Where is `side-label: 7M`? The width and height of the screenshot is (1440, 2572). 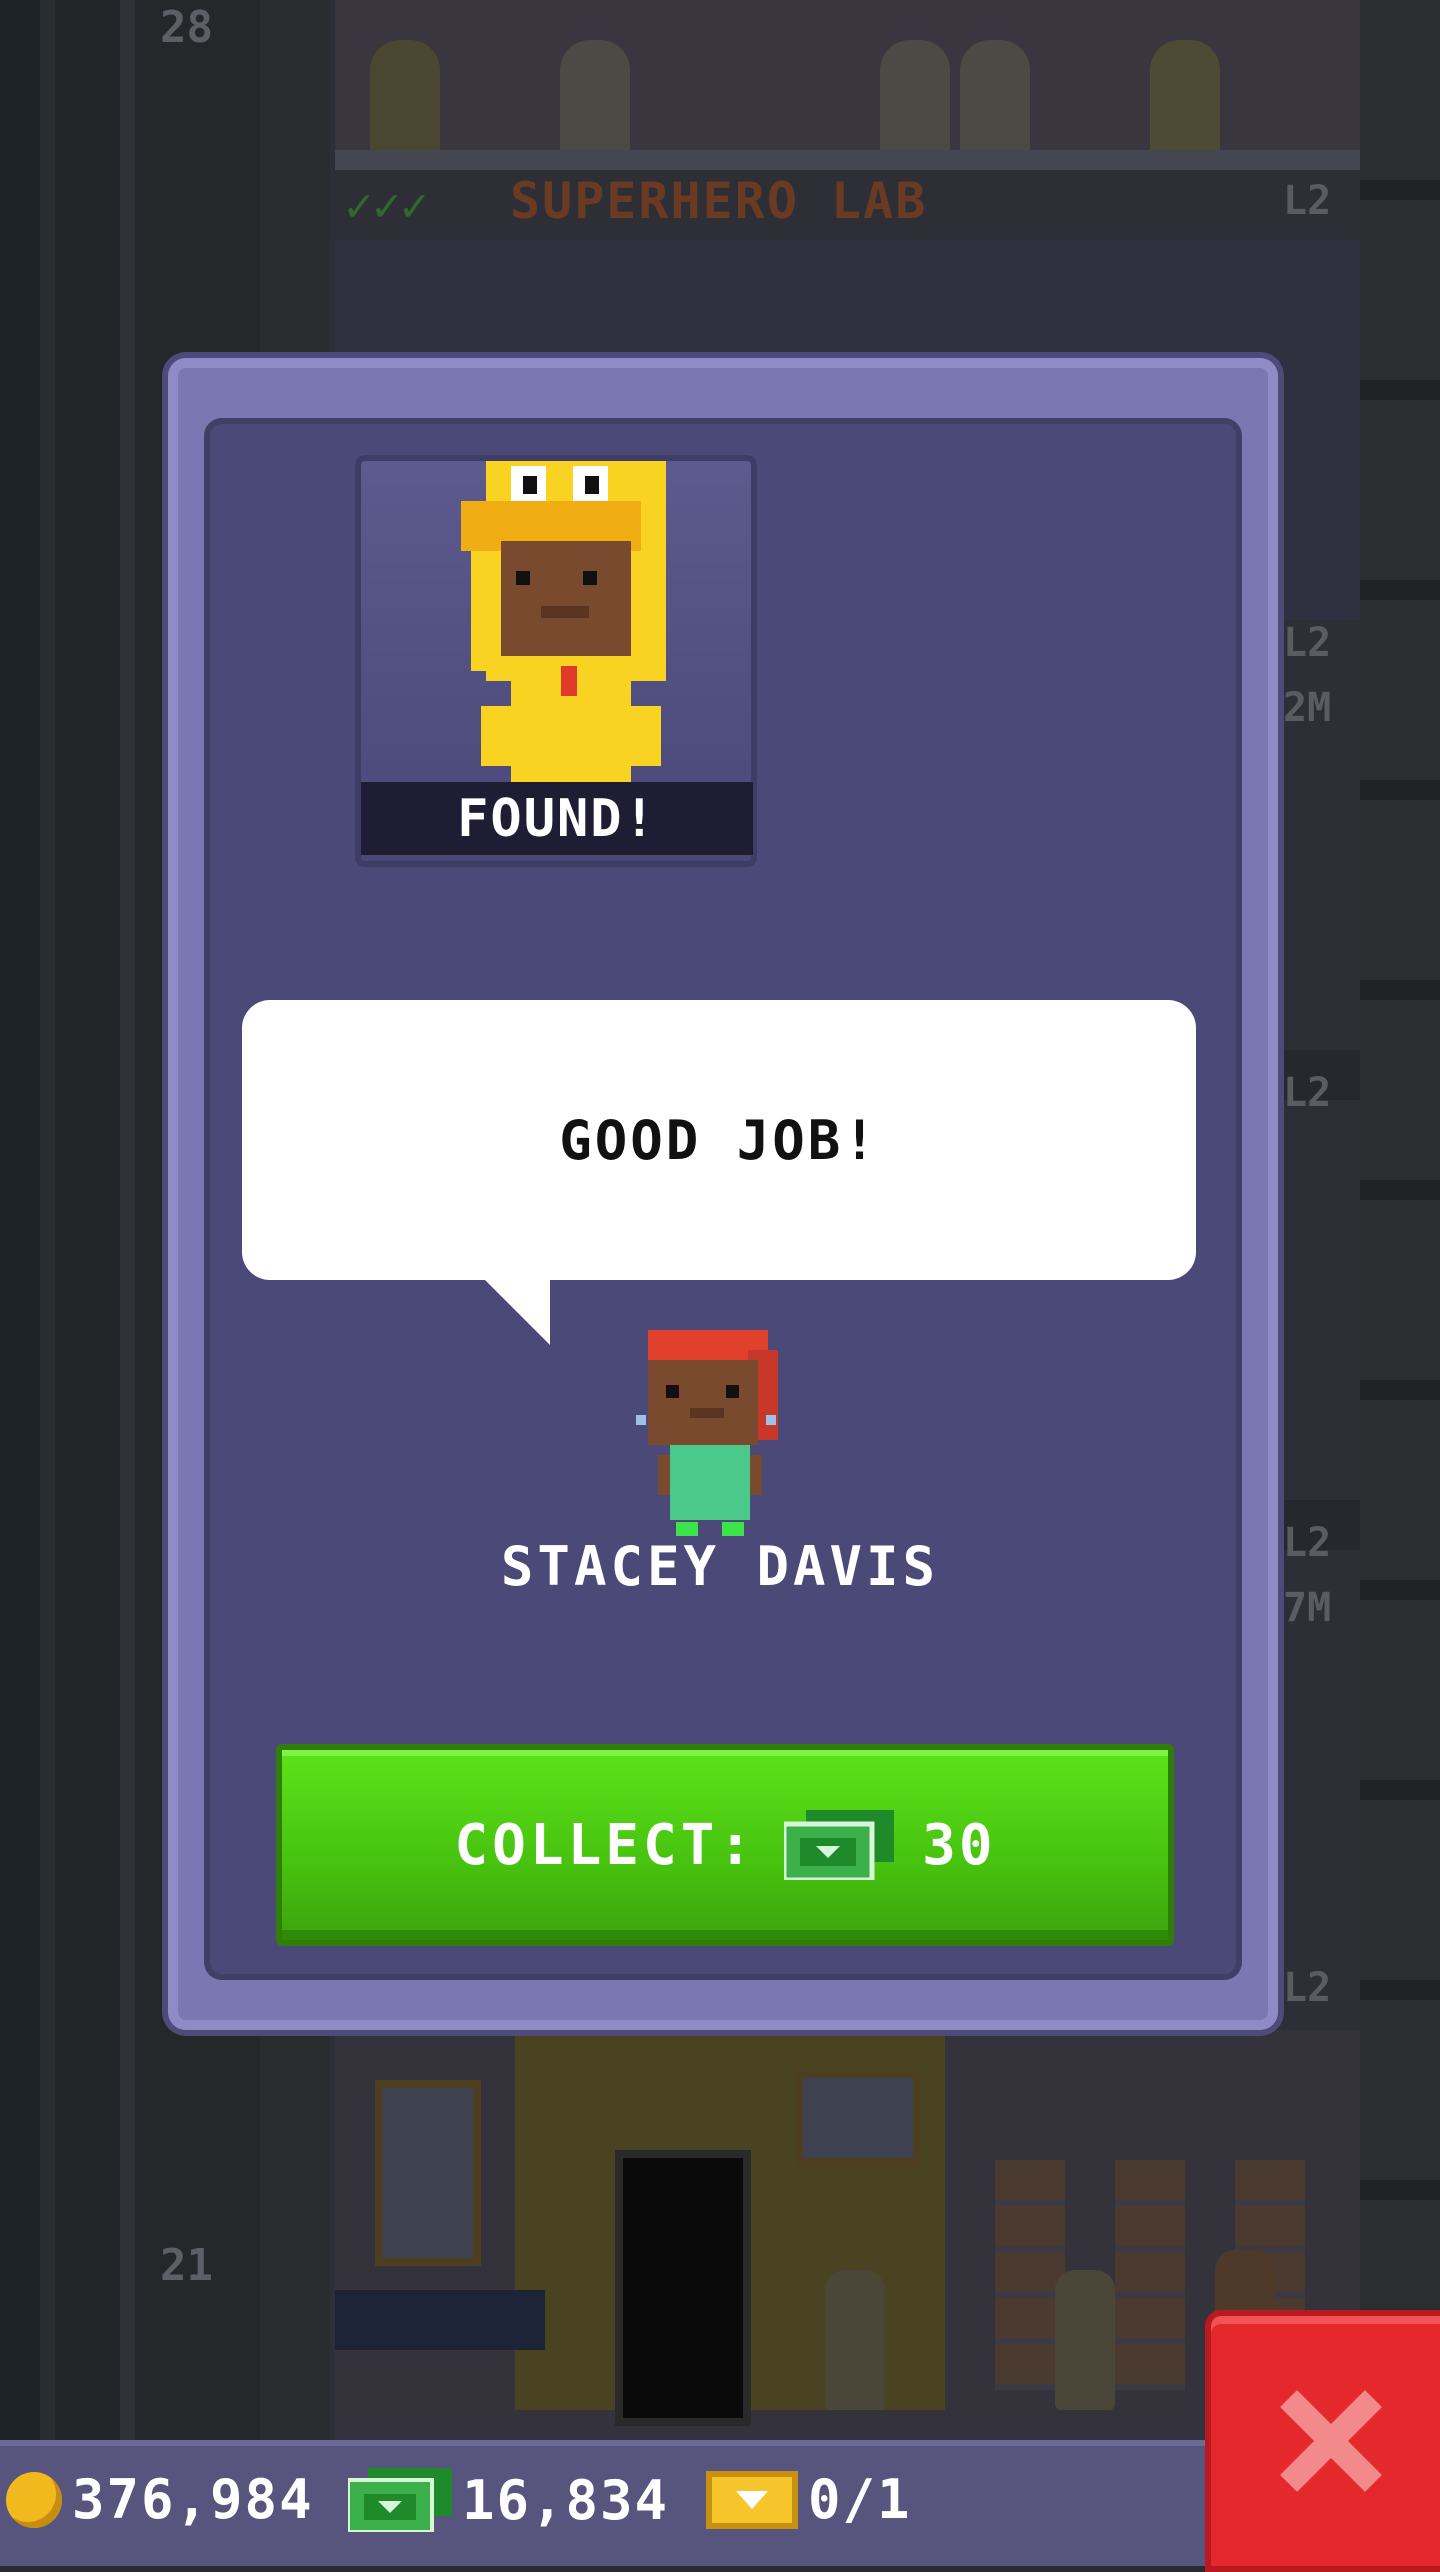 side-label: 7M is located at coordinates (1307, 1608).